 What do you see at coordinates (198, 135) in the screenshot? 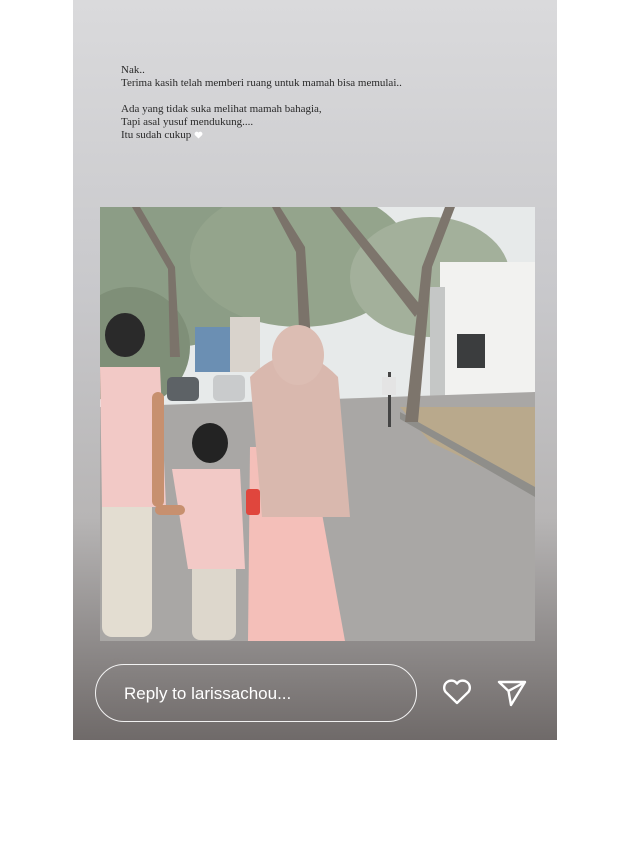
I see `white-heart-emoji-icon` at bounding box center [198, 135].